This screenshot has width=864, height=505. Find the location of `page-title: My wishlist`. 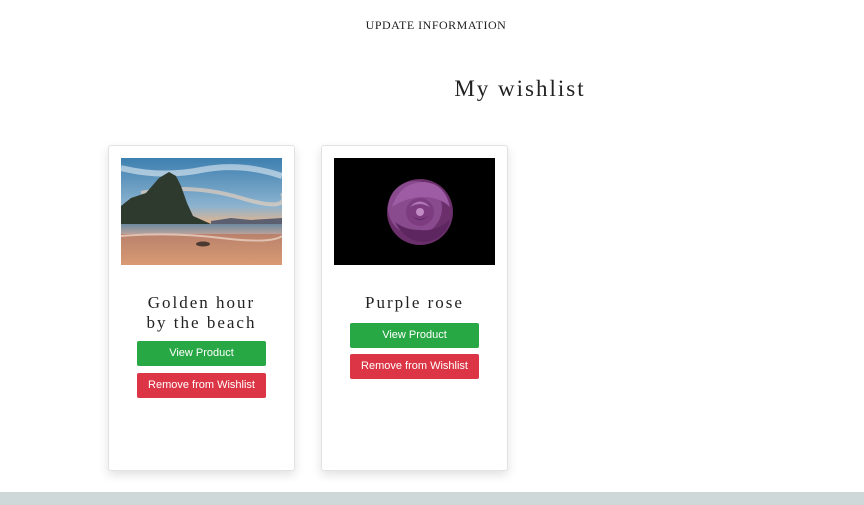

page-title: My wishlist is located at coordinates (520, 88).